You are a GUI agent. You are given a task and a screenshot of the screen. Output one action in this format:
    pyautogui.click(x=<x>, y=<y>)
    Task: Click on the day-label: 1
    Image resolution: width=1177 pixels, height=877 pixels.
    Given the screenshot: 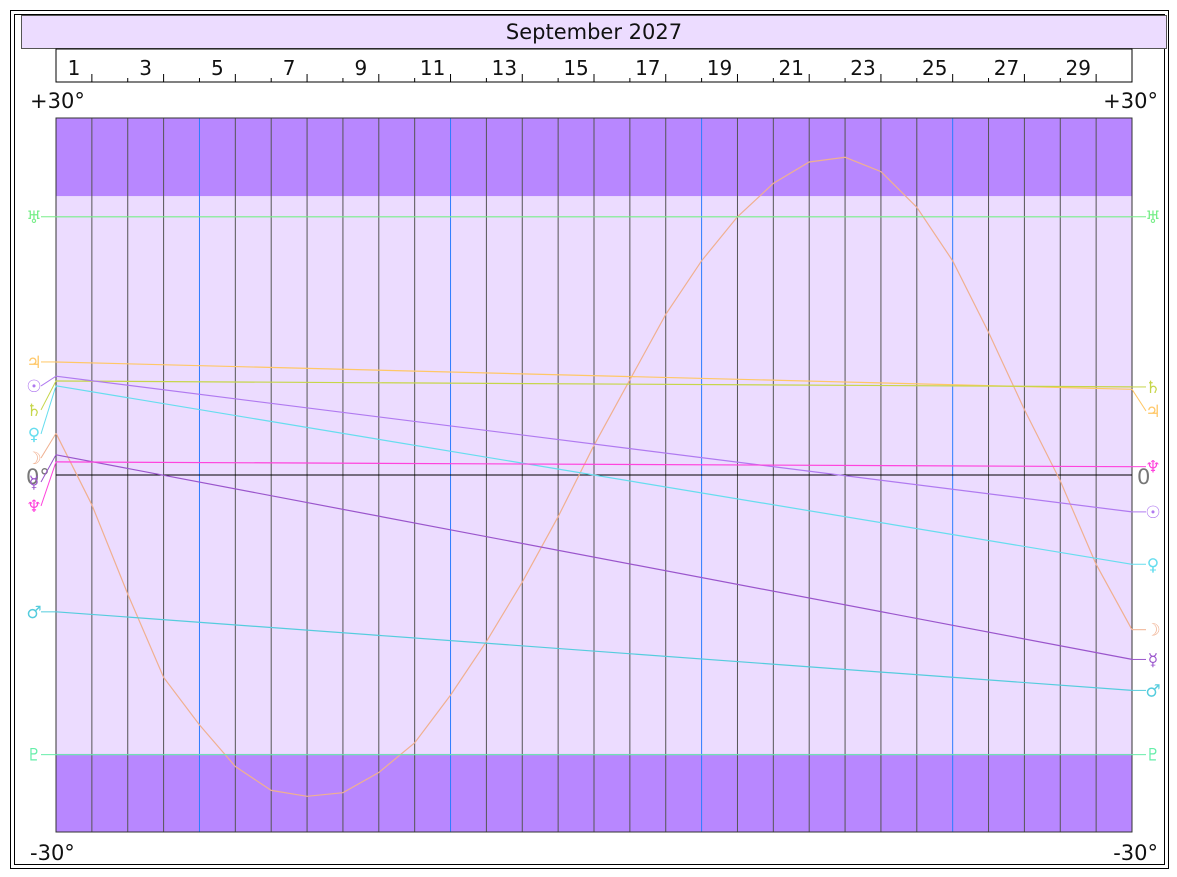 What is the action you would take?
    pyautogui.click(x=74, y=68)
    